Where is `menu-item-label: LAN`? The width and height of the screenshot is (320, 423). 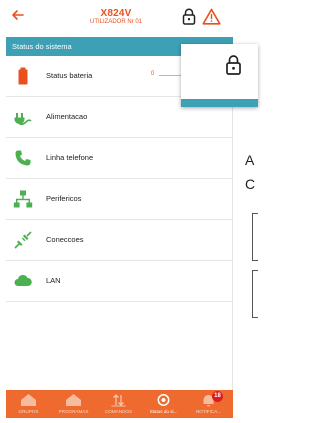
menu-item-label: LAN is located at coordinates (53, 280).